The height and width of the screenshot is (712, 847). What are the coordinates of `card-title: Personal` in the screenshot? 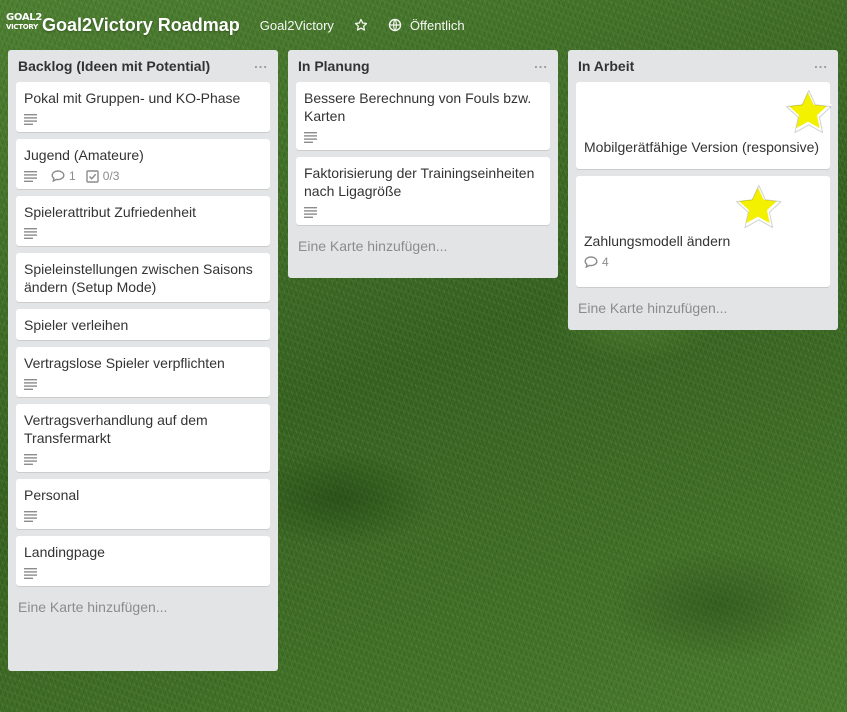 It's located at (52, 495).